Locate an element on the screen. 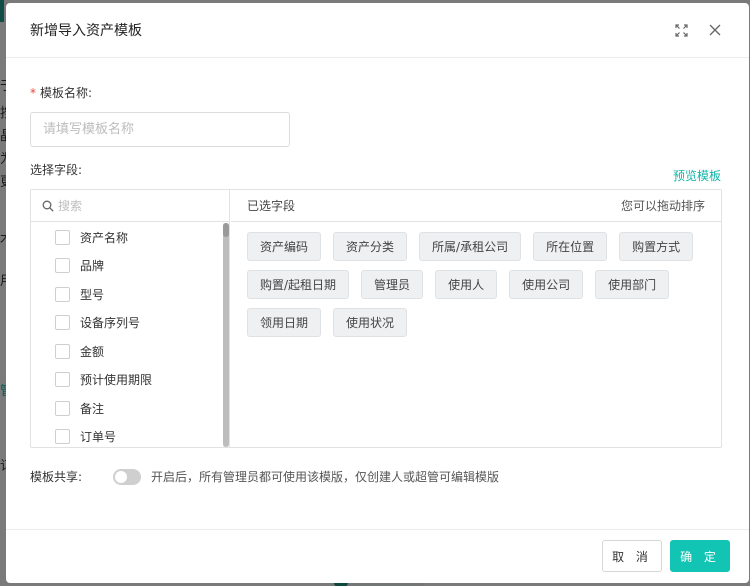 This screenshot has width=750, height=586. available-fields-pane: 资产名称品牌型号设备序列号金额预计使用期限备注订单号 is located at coordinates (130, 318).